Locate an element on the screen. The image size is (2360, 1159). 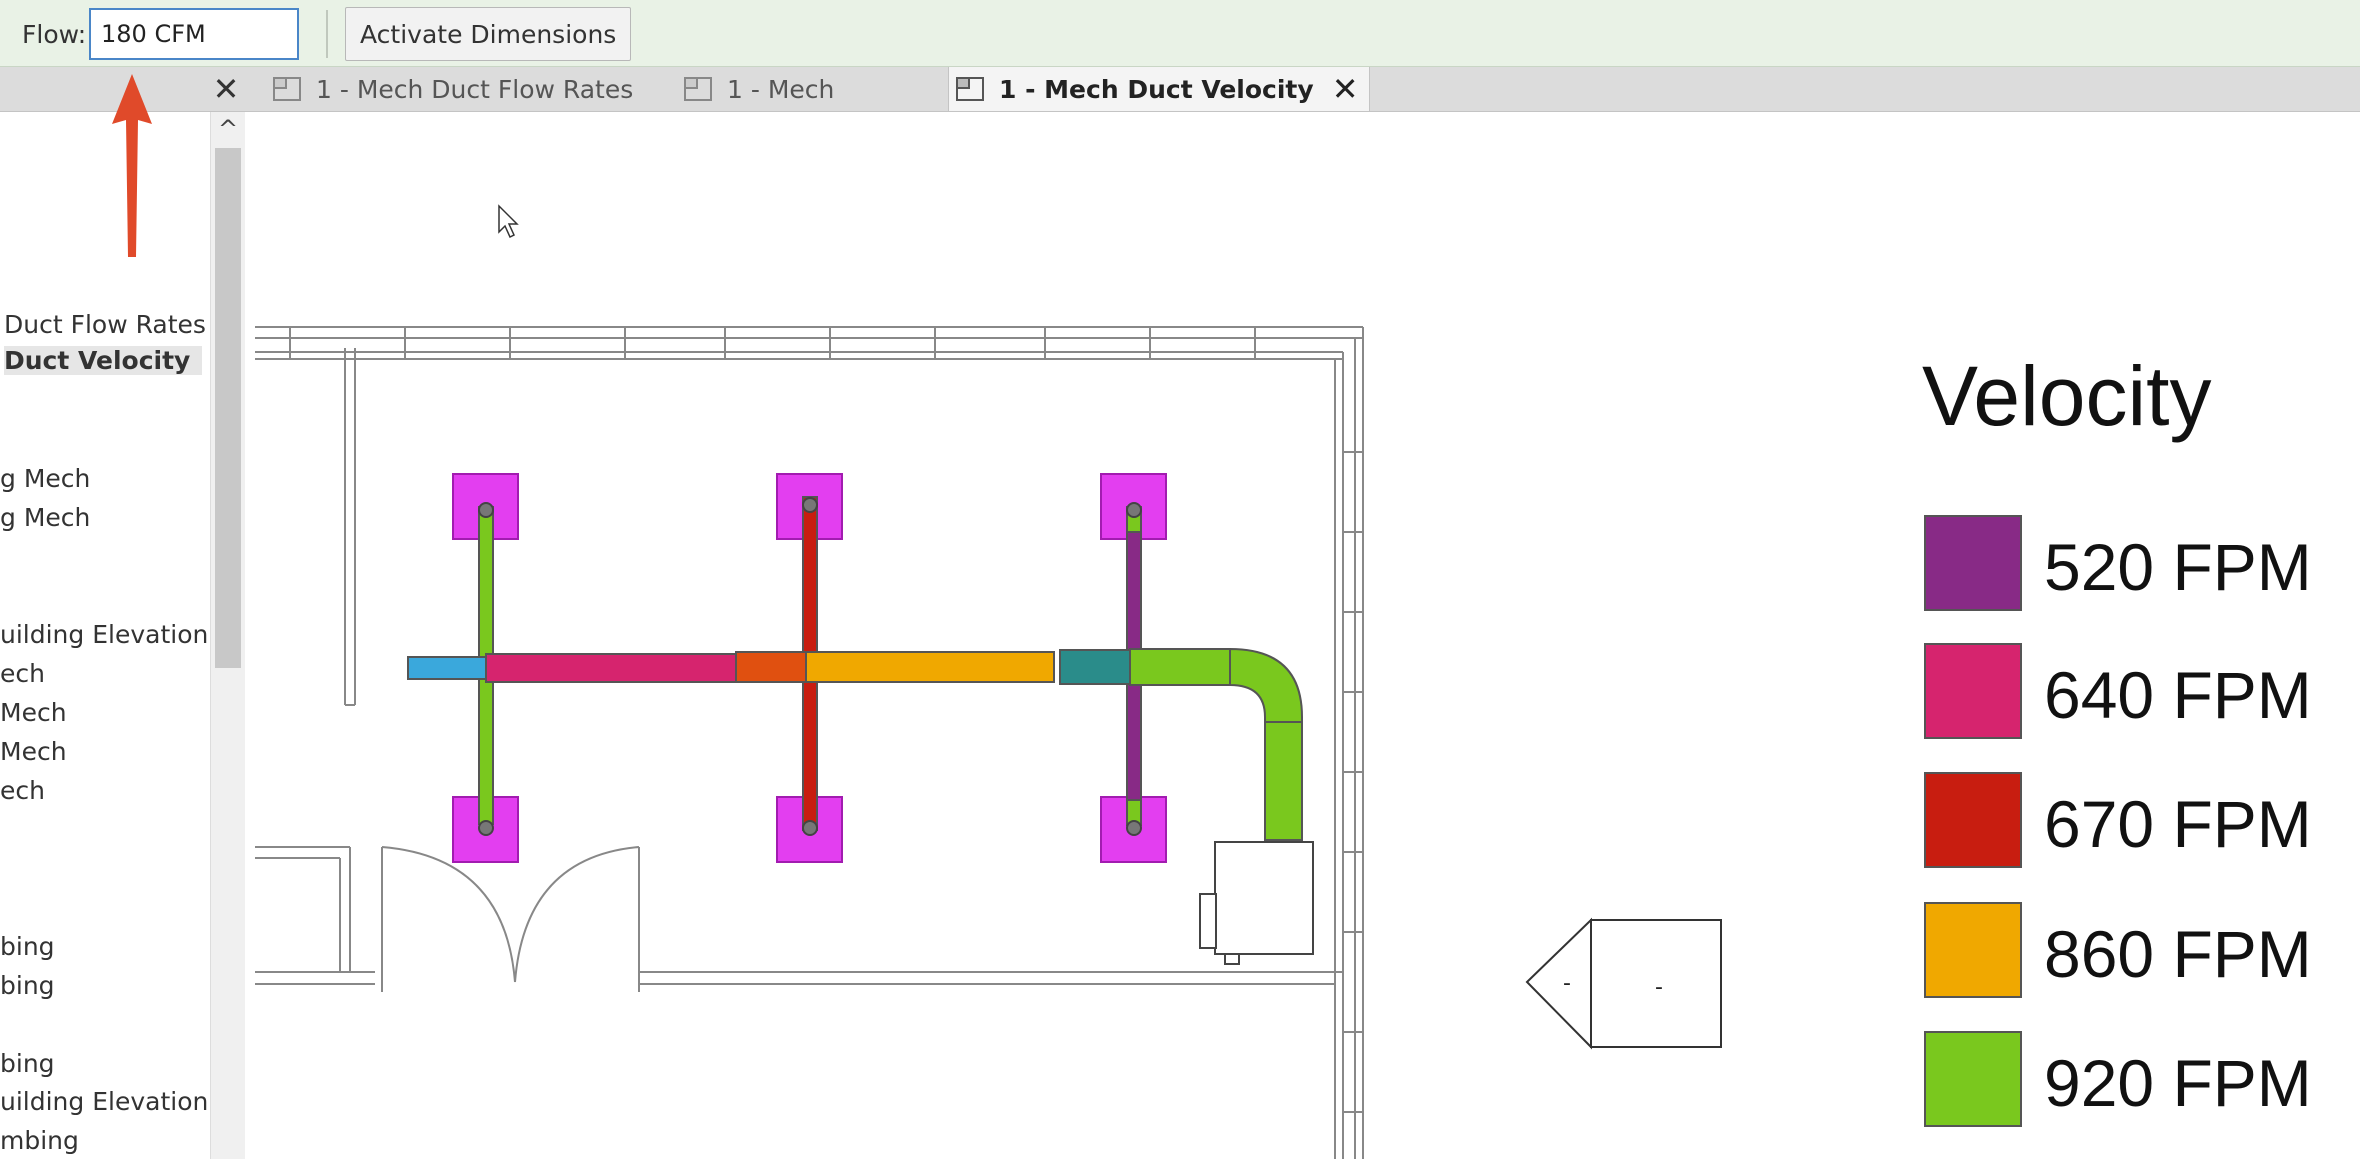
section-marker: - - is located at coordinates (1623, 983).